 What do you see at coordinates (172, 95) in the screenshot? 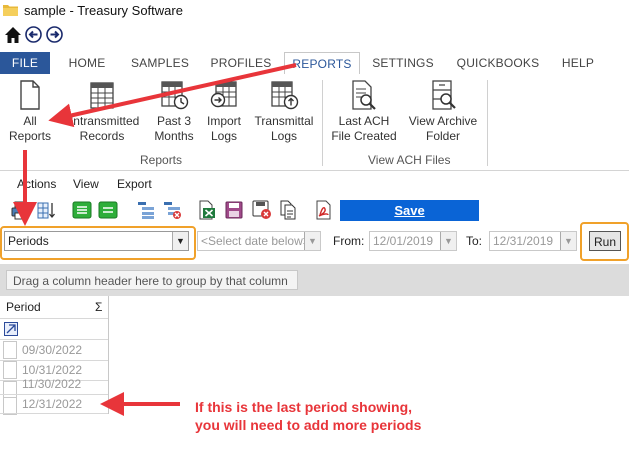
I see `arrow-to-all-reports` at bounding box center [172, 95].